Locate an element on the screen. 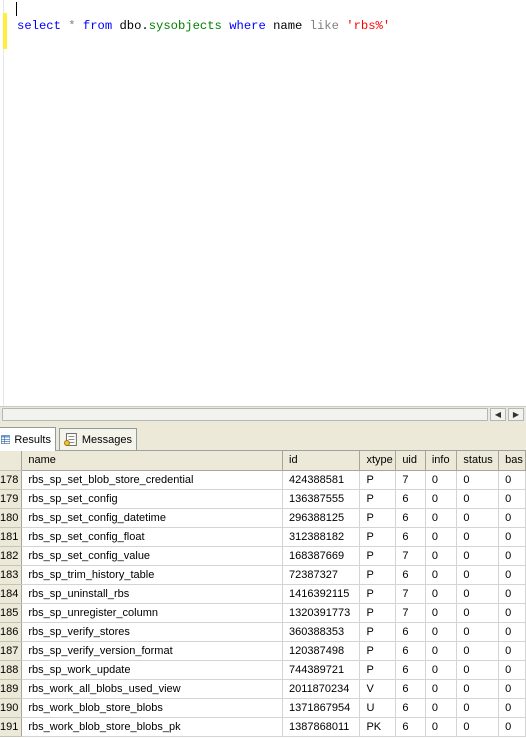  cell-id: 136387555 is located at coordinates (321, 499).